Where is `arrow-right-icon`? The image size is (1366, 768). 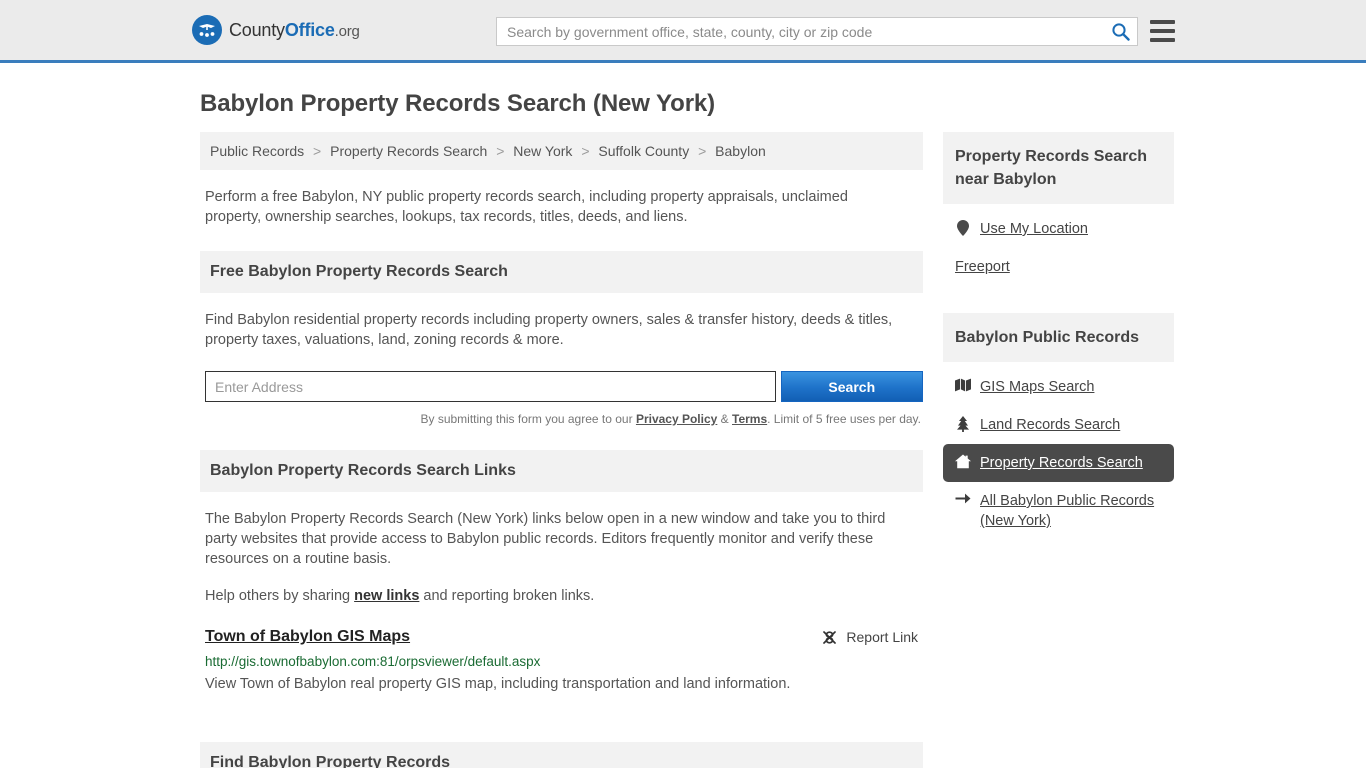
arrow-right-icon is located at coordinates (963, 498).